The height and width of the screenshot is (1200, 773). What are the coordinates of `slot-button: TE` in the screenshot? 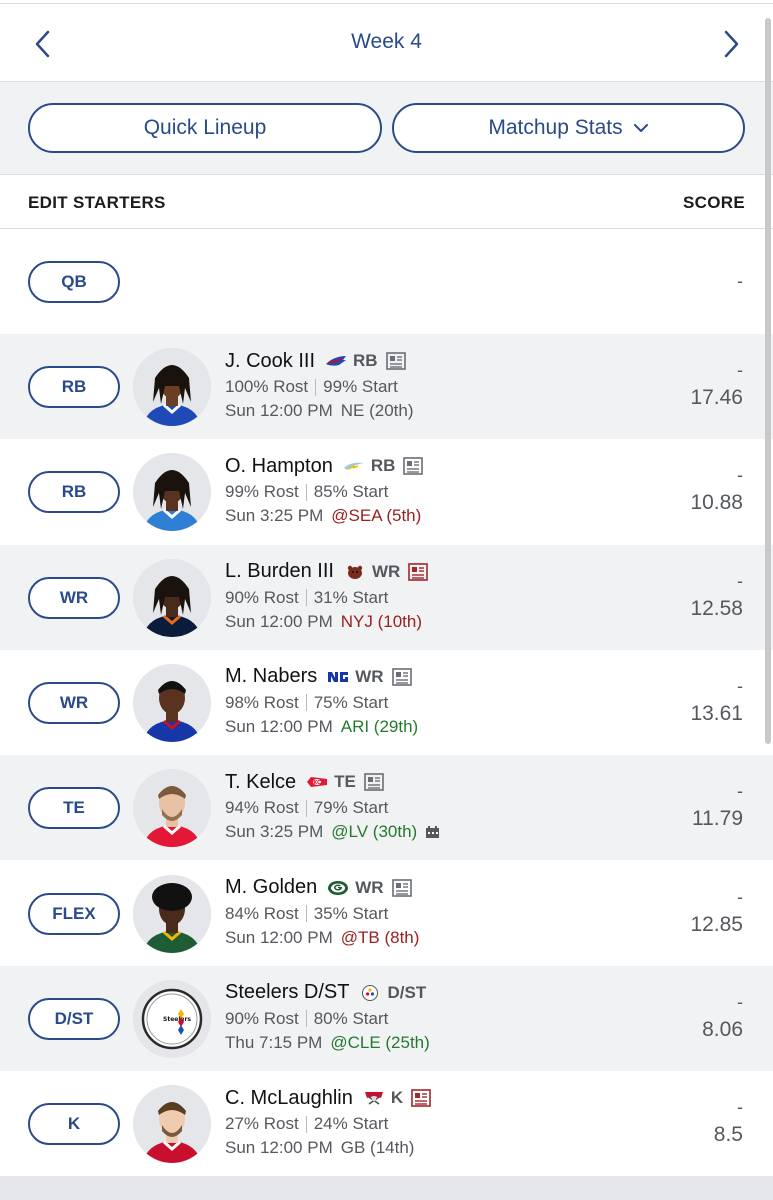 It's located at (74, 808).